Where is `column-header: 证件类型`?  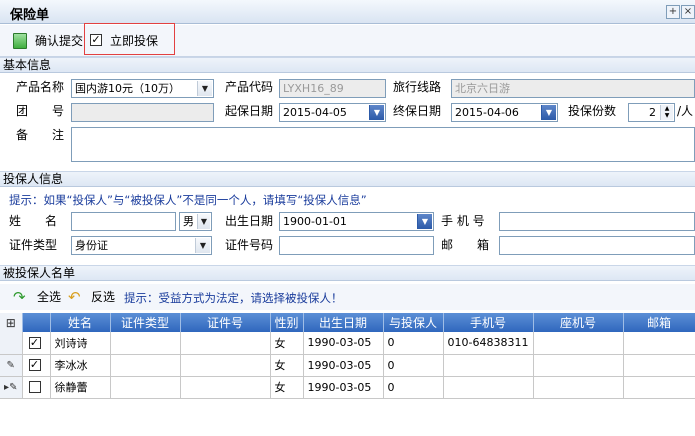 column-header: 证件类型 is located at coordinates (145, 322).